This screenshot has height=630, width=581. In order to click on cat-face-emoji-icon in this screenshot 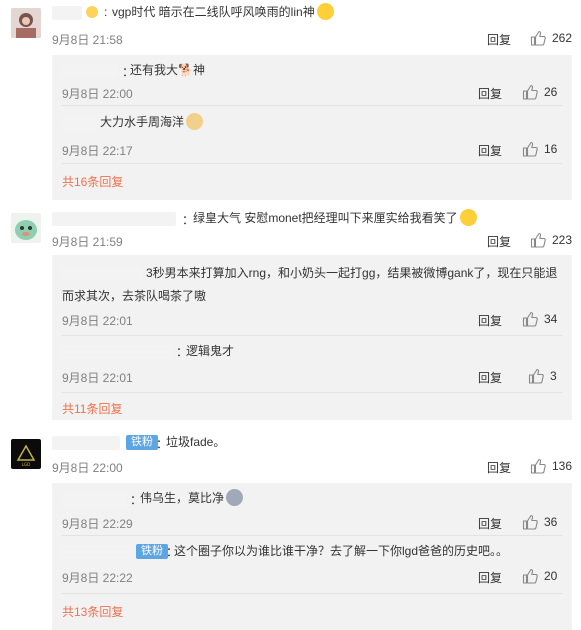, I will do `click(195, 121)`.